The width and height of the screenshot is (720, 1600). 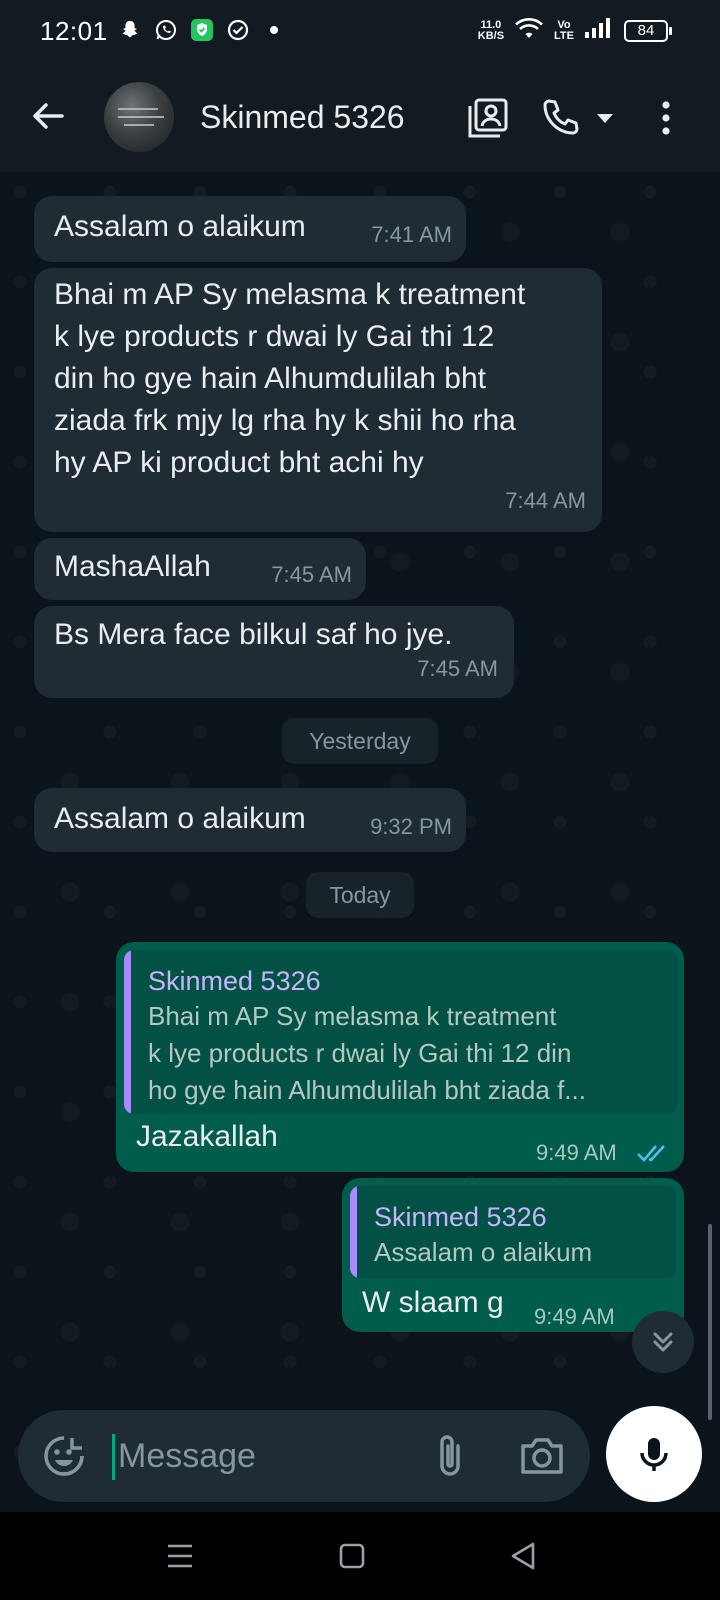 What do you see at coordinates (270, 378) in the screenshot?
I see `message-line: din ho gye hain Alhumdulilah bht` at bounding box center [270, 378].